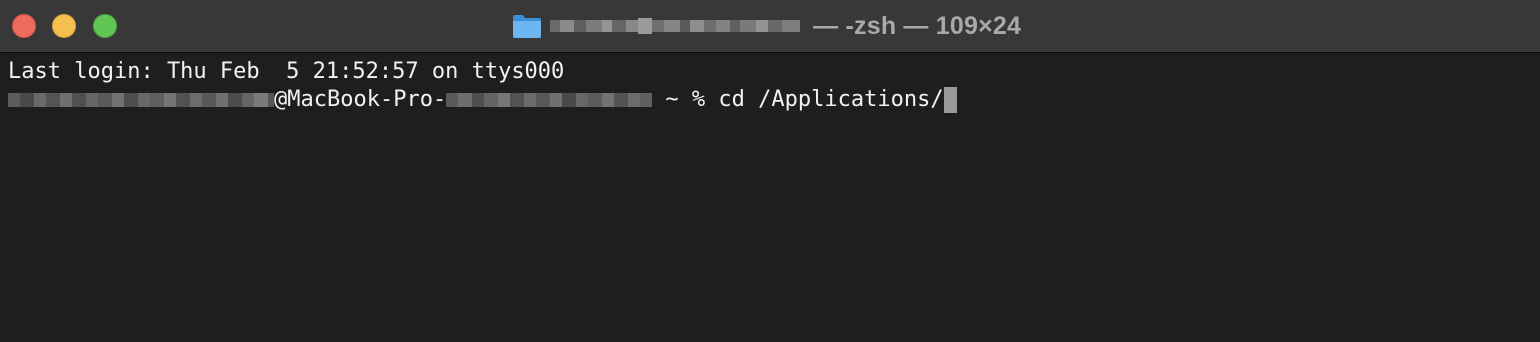  I want to click on text-cursor, so click(950, 100).